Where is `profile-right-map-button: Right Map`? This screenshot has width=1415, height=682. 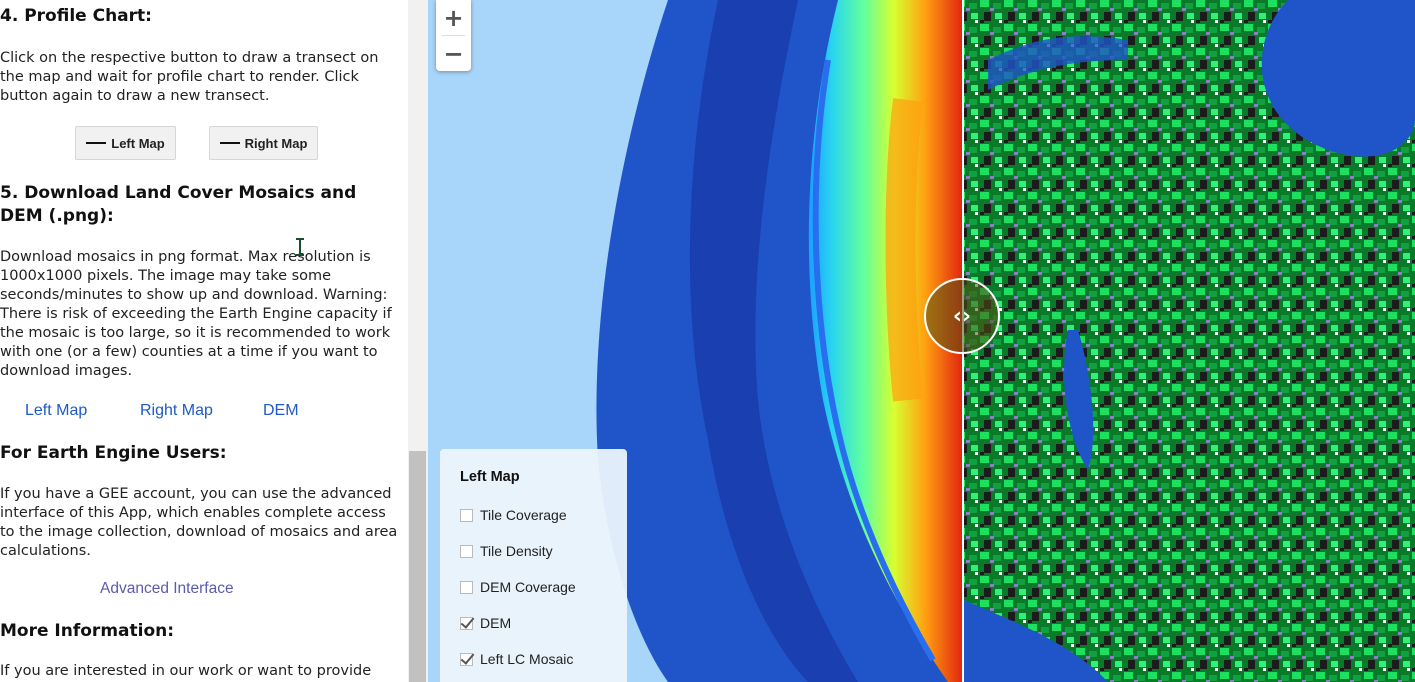
profile-right-map-button: Right Map is located at coordinates (263, 143).